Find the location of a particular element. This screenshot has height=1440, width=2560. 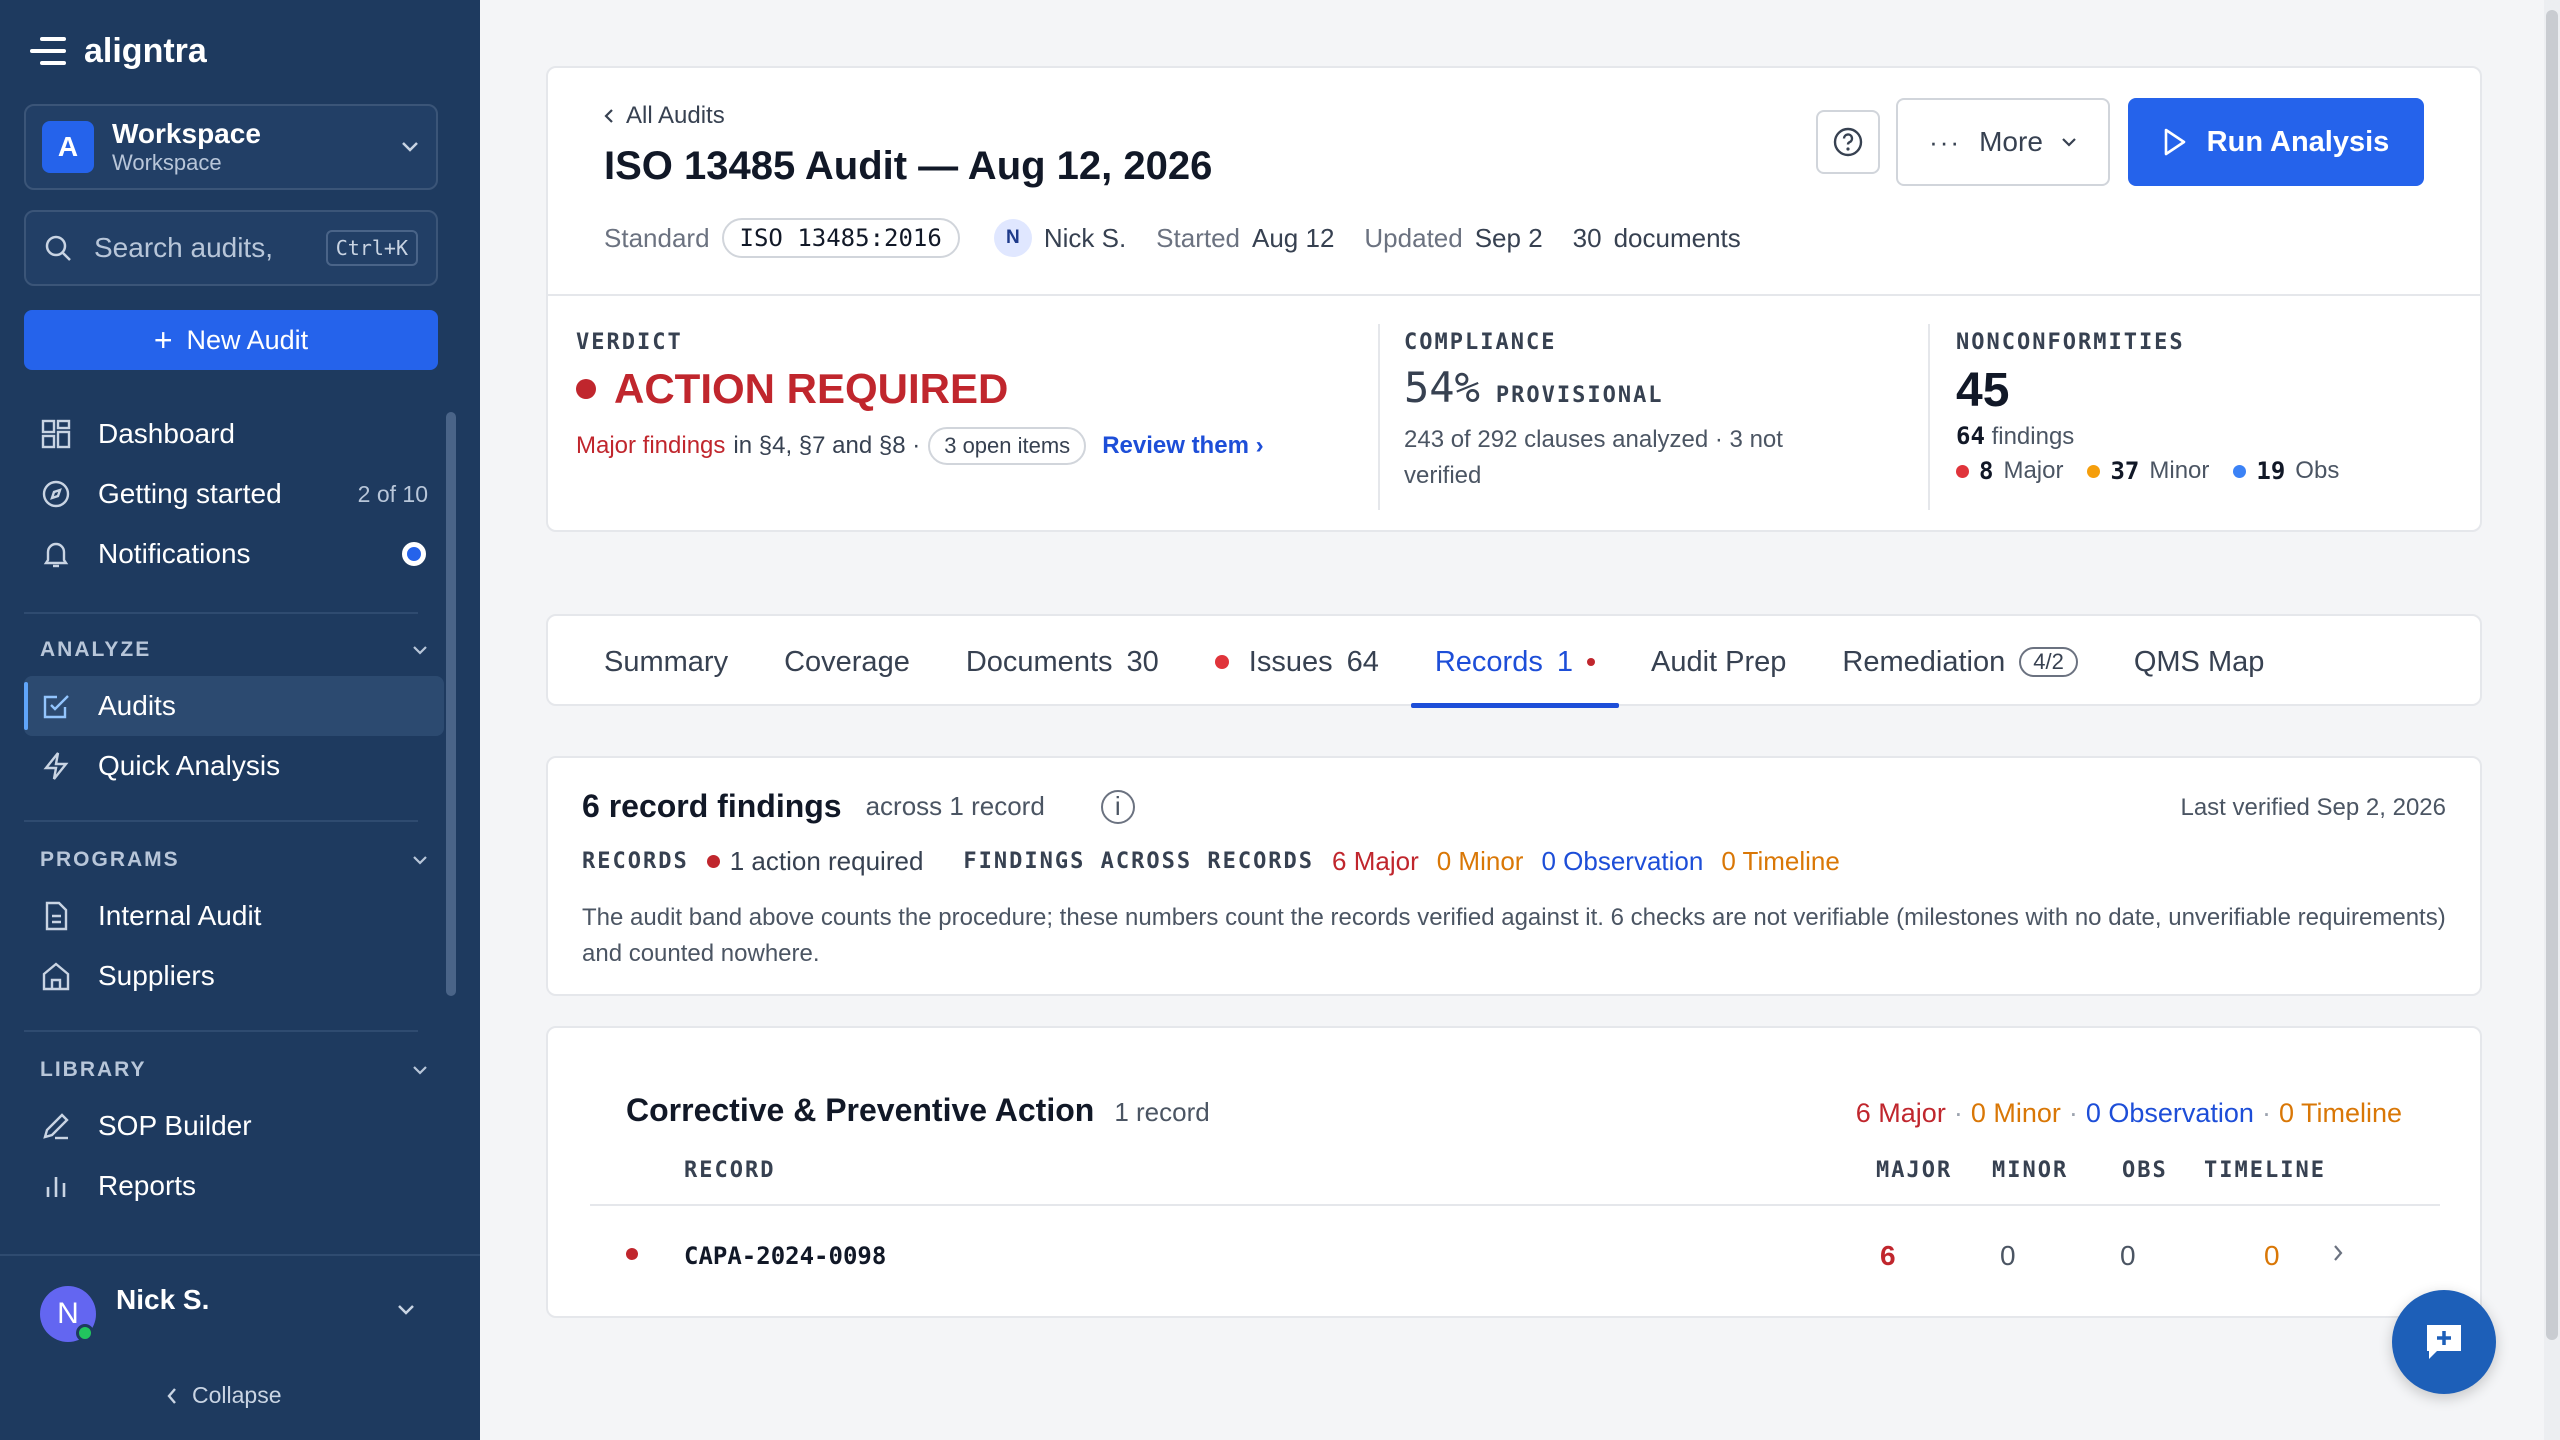

menu-lines-icon is located at coordinates (48, 51).